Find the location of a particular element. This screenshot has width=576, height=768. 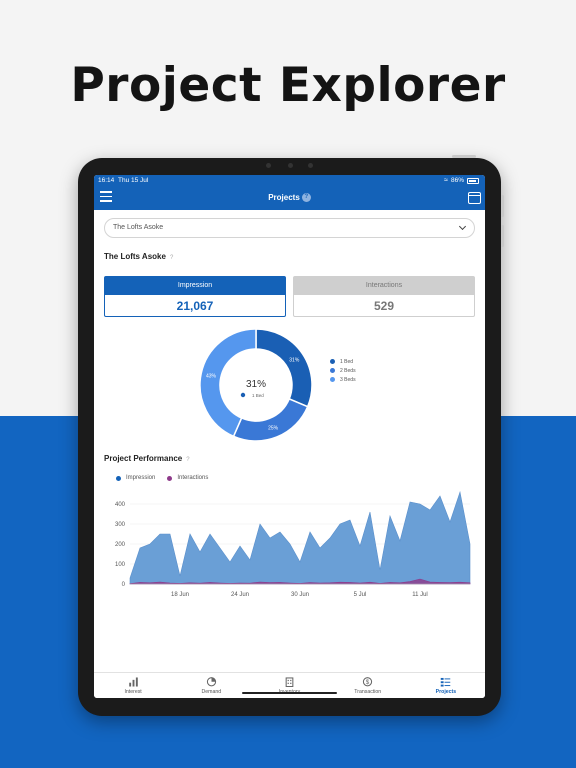

page-headline: Project Explorer is located at coordinates (288, 85).